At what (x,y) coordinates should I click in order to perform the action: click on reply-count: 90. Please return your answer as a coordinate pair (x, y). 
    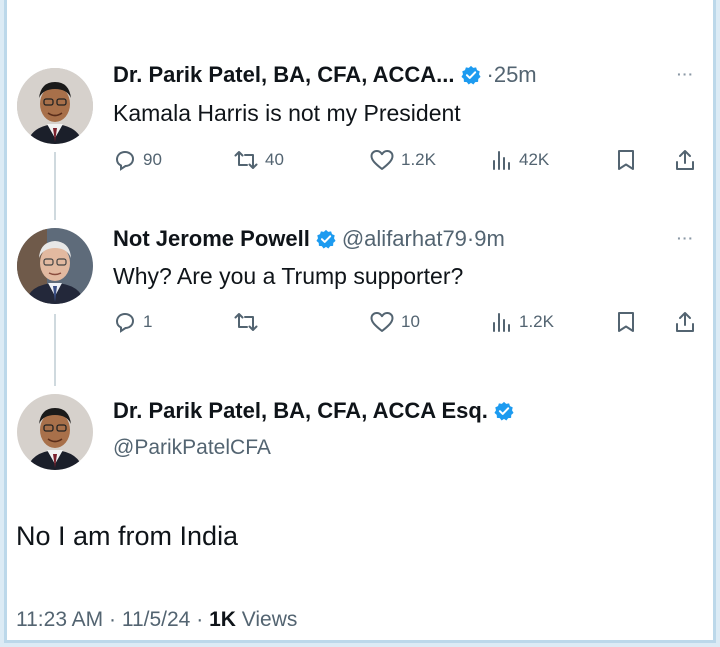
    Looking at the image, I should click on (152, 159).